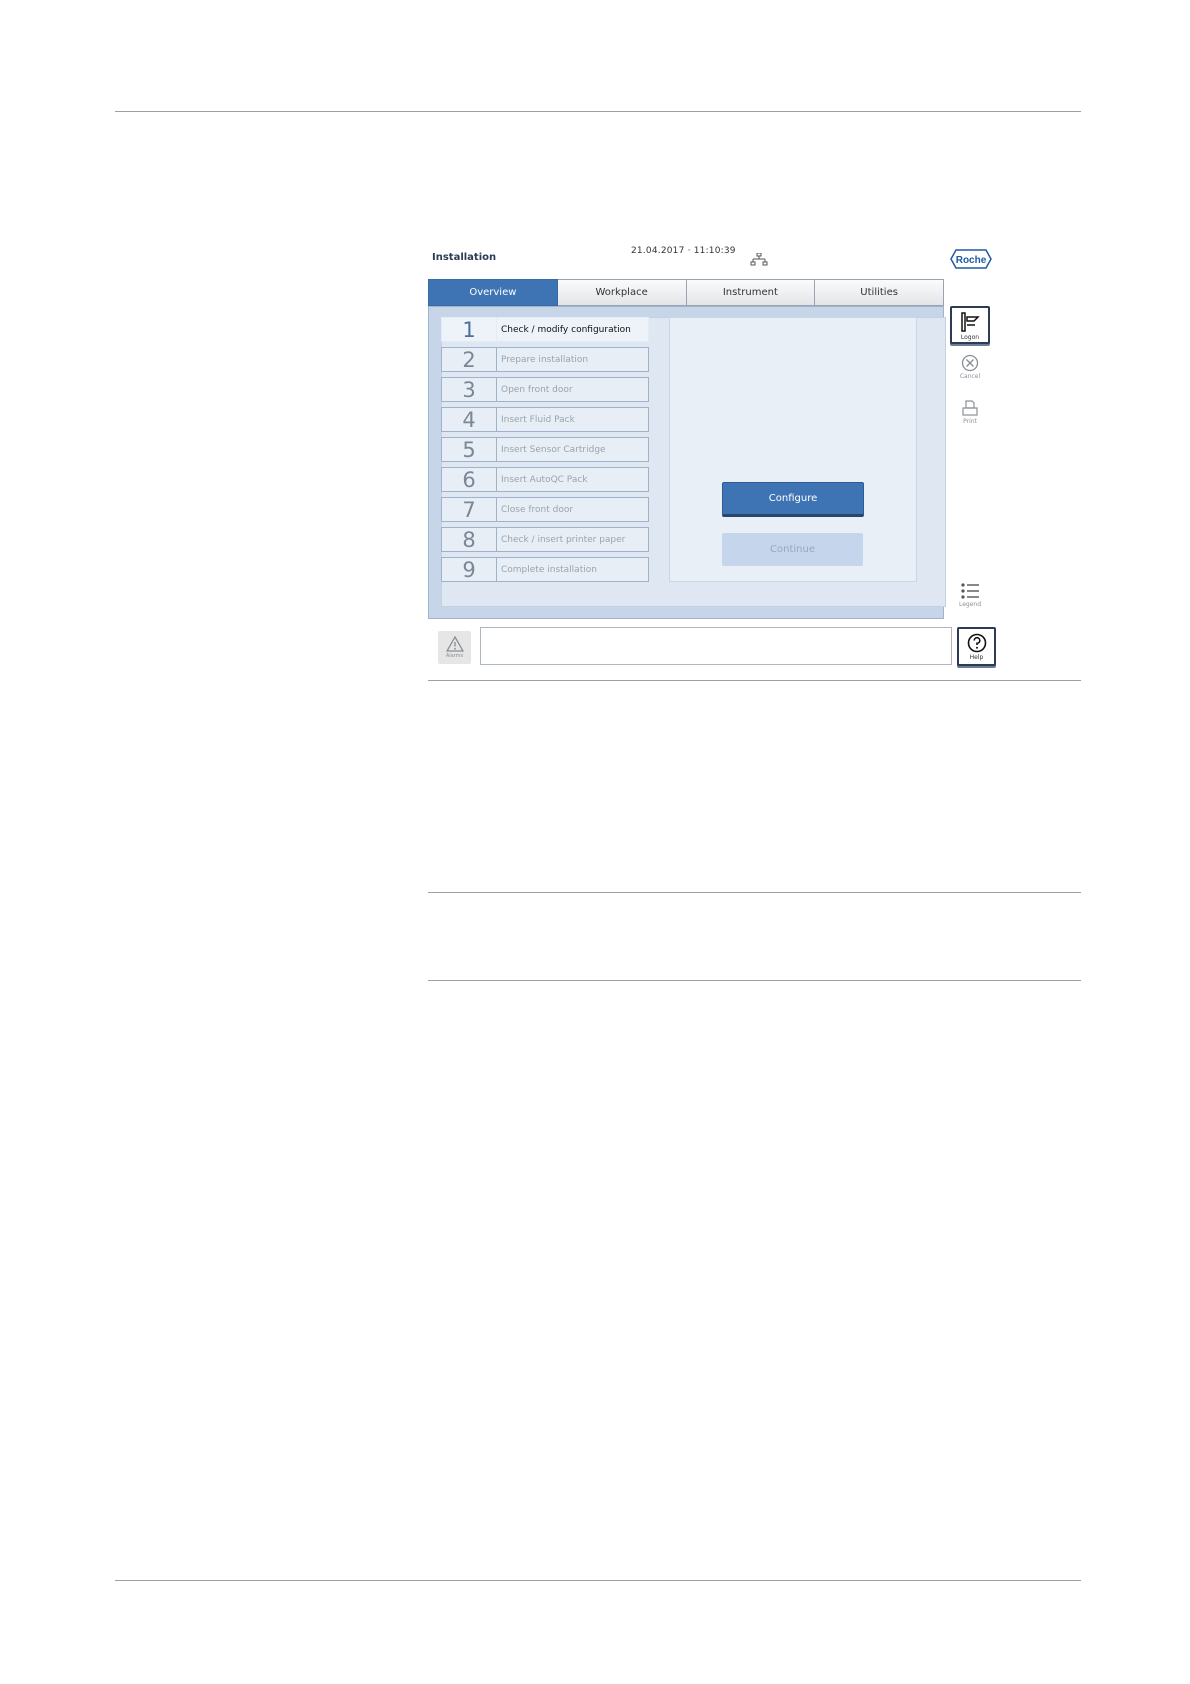 The height and width of the screenshot is (1684, 1190). Describe the element at coordinates (563, 540) in the screenshot. I see `step-label: Check / insert printer paper` at that location.